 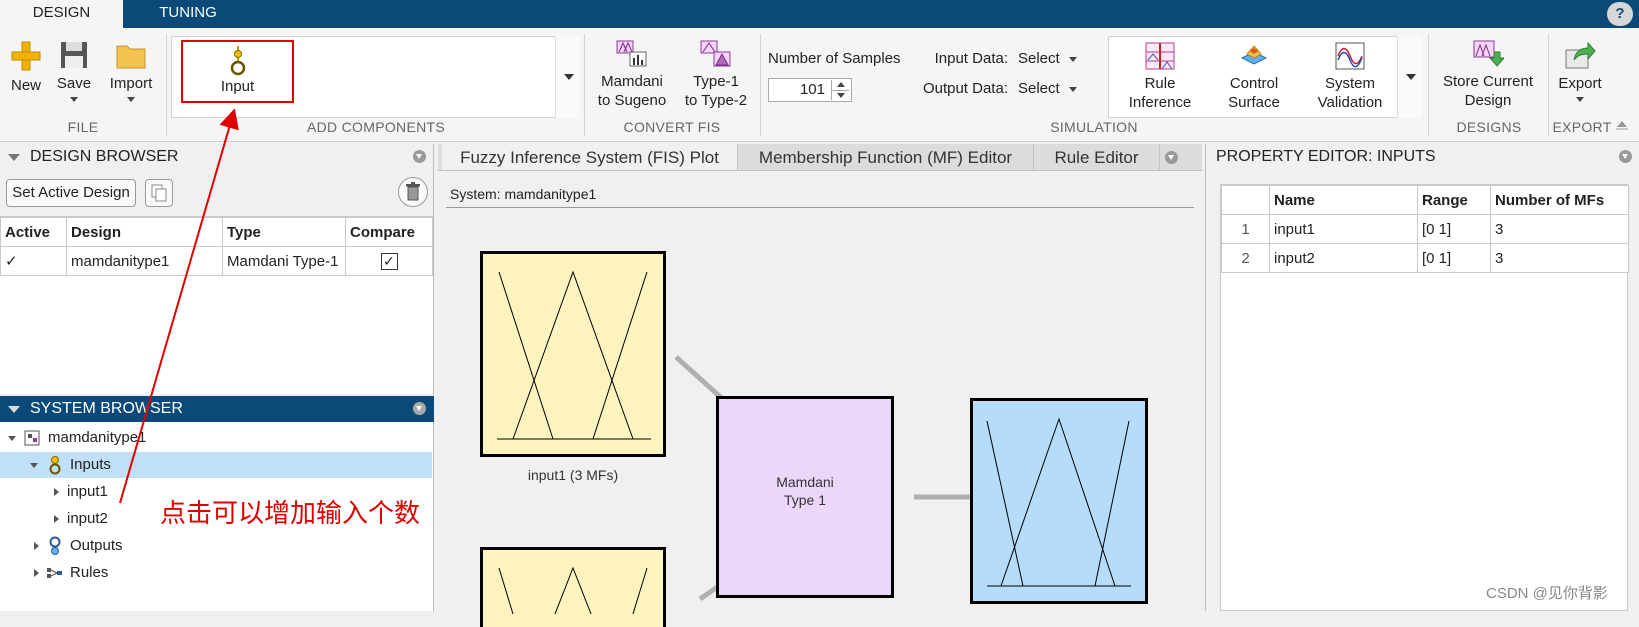 What do you see at coordinates (840, 95) in the screenshot?
I see `spinner-down-icon` at bounding box center [840, 95].